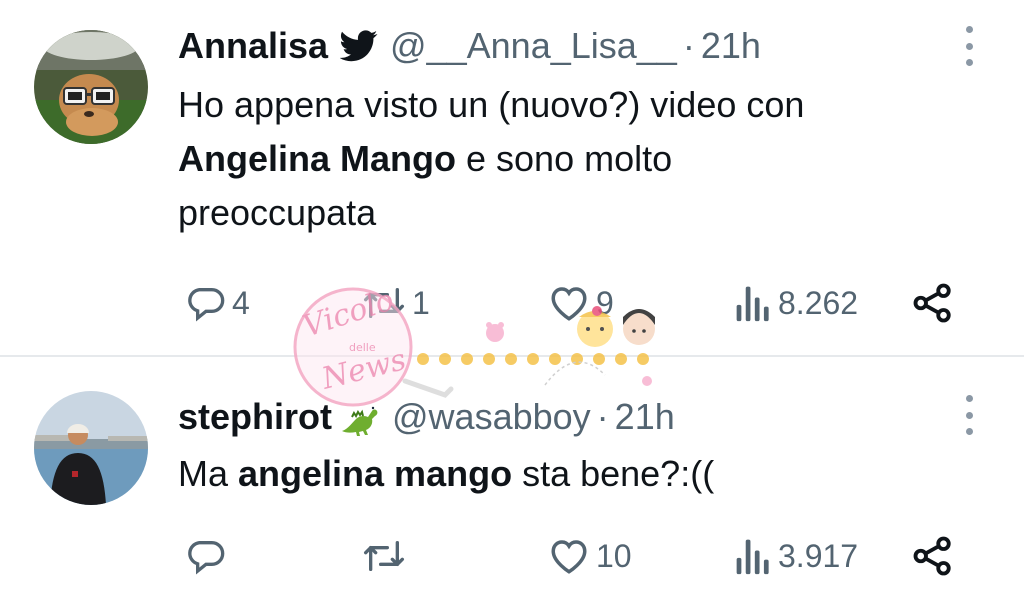  Describe the element at coordinates (421, 302) in the screenshot. I see `repost-count: 1` at that location.